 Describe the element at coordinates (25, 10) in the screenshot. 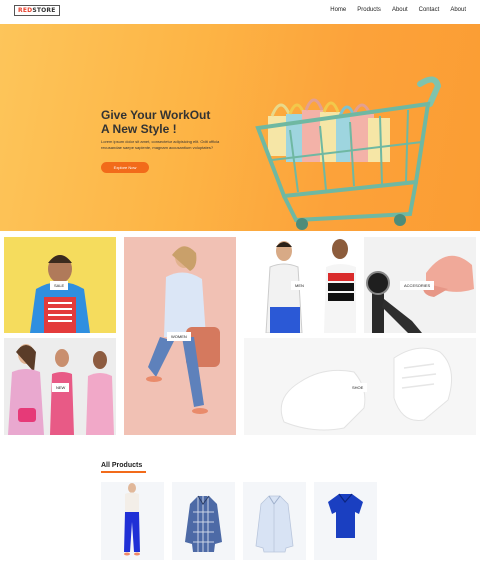

I see `logo-red-text: RED` at that location.